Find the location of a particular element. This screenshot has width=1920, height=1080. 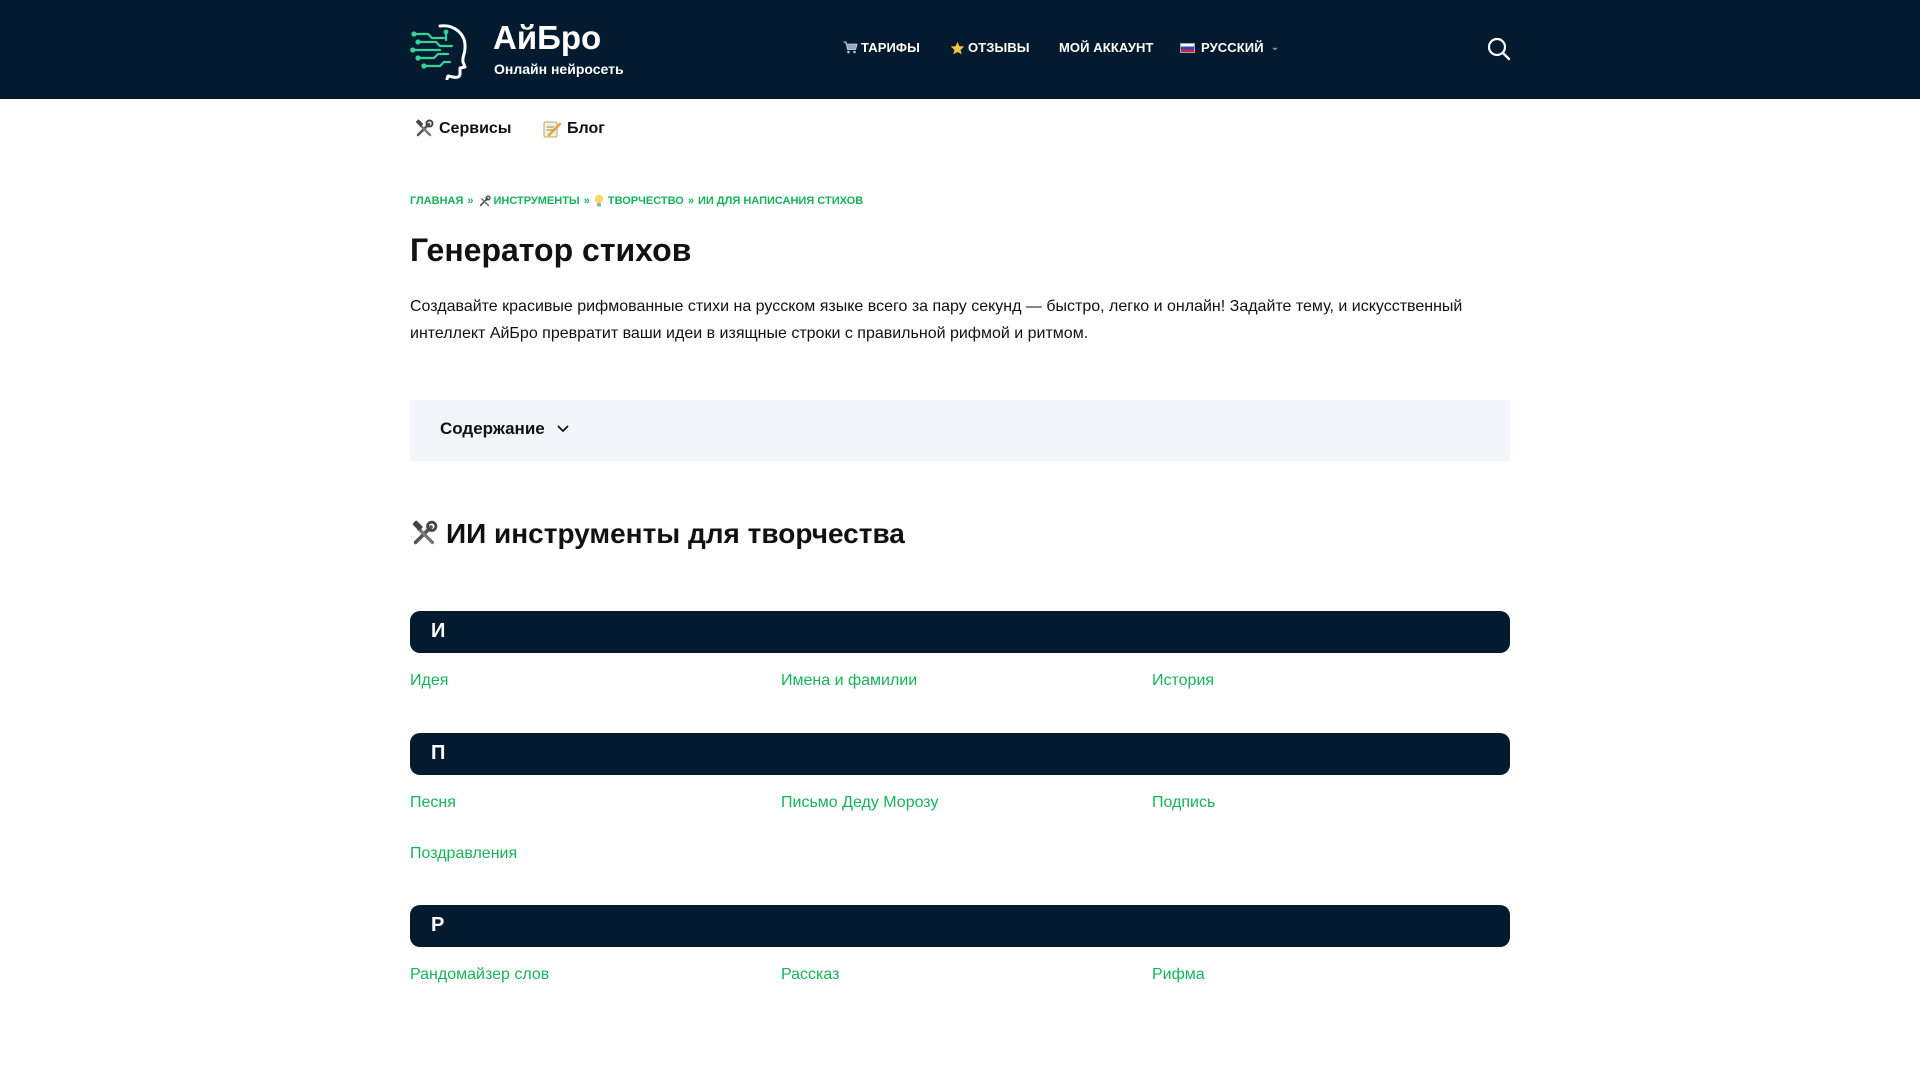

nav-account-label: МОЙ АККАУНТ is located at coordinates (1106, 47).